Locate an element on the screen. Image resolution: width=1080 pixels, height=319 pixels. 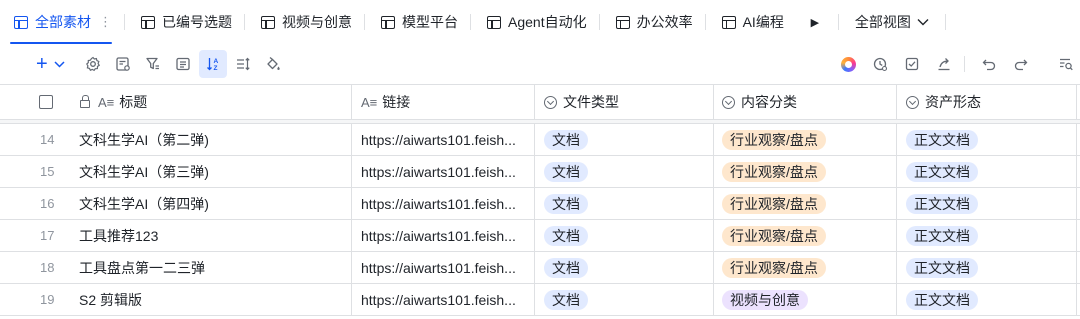
sort-button: AZ is located at coordinates (212, 64).